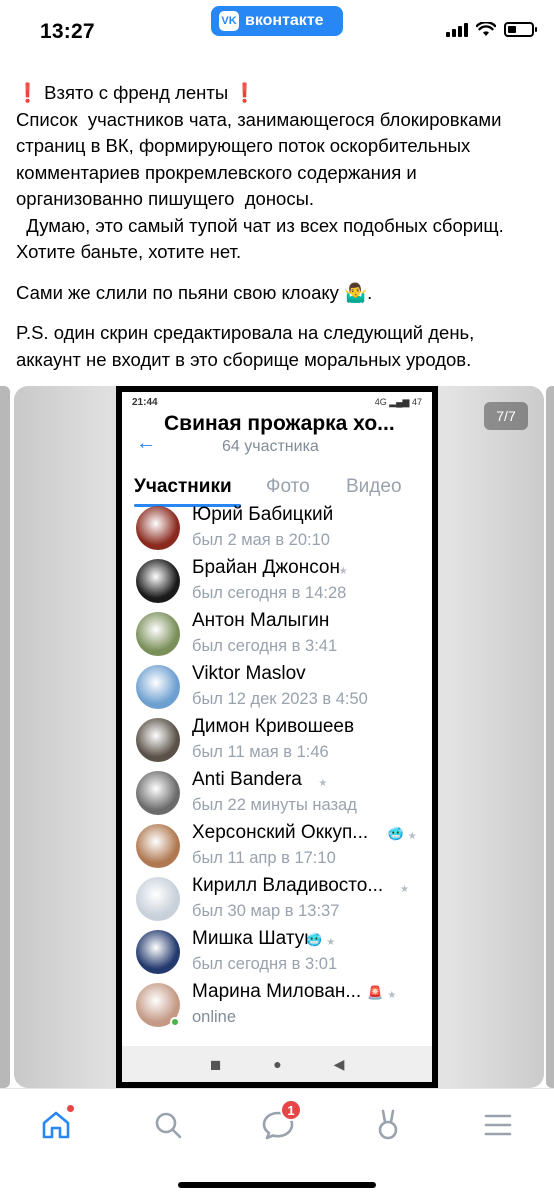 The width and height of the screenshot is (554, 1200). I want to click on status-bar: 13:27 VK вконтакте, so click(277, 31).